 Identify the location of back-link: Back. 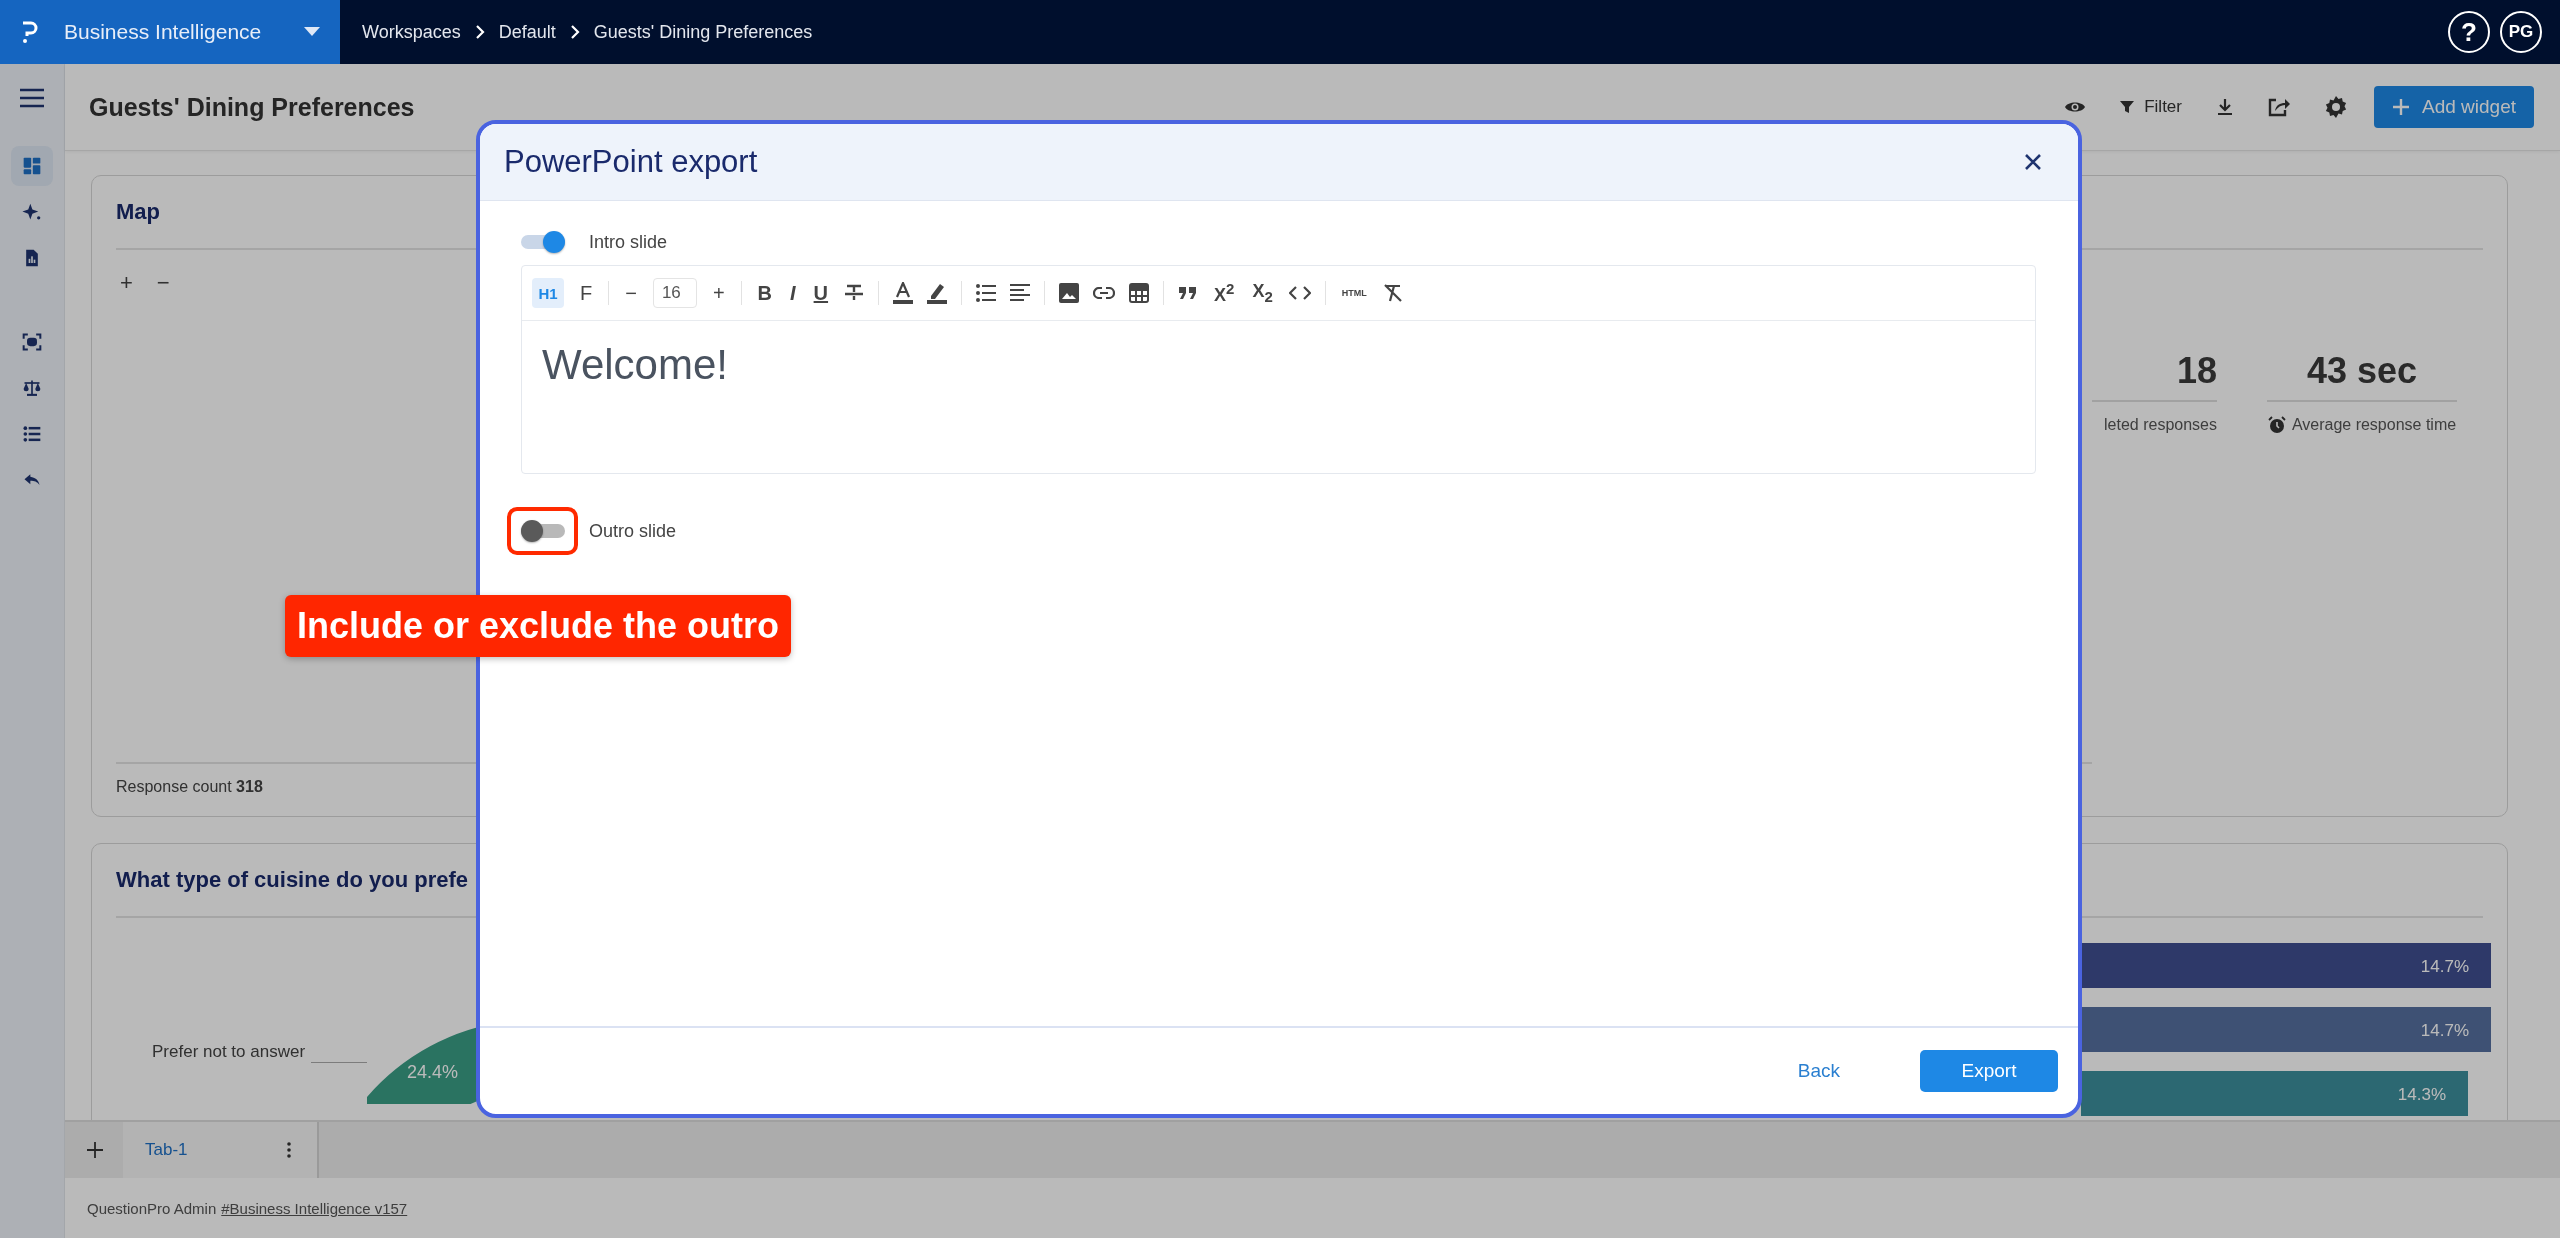
(1818, 1071).